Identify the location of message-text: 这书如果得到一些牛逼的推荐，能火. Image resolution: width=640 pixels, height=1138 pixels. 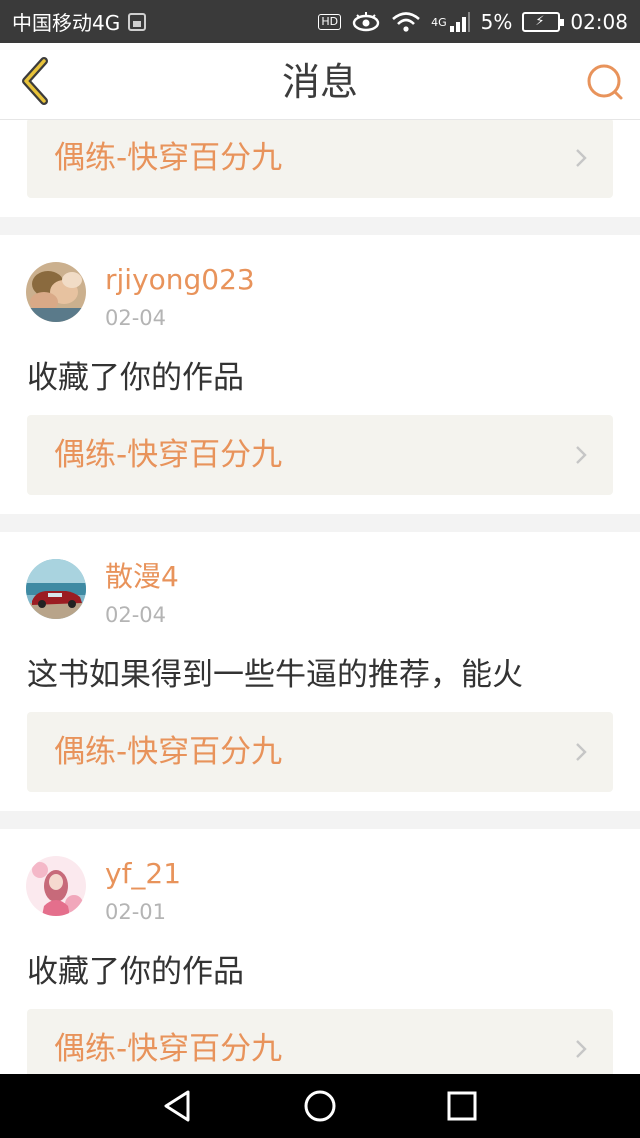
(275, 675).